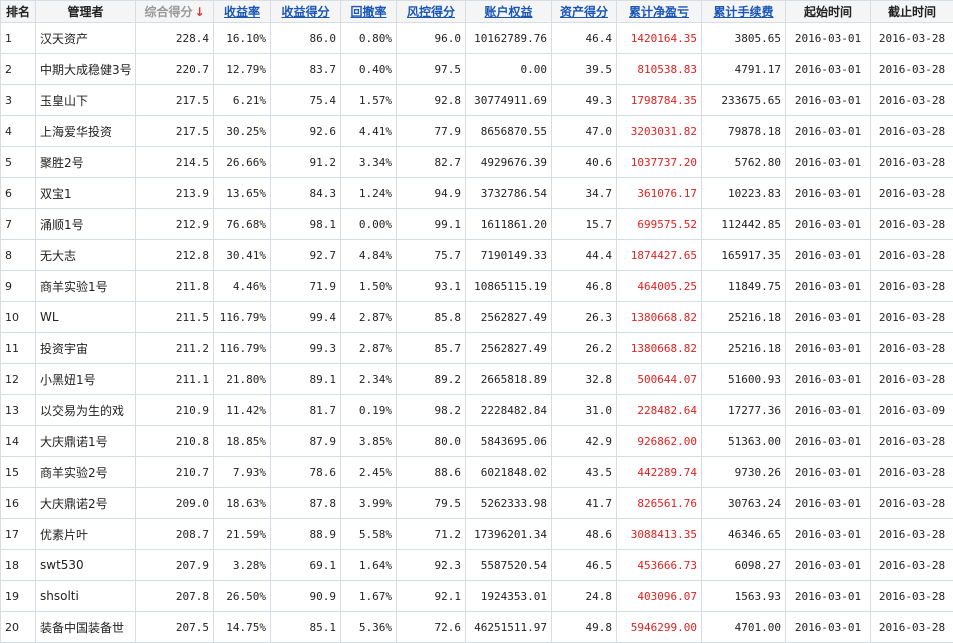 This screenshot has width=953, height=643. I want to click on cell-asset-score: 31.0, so click(584, 410).